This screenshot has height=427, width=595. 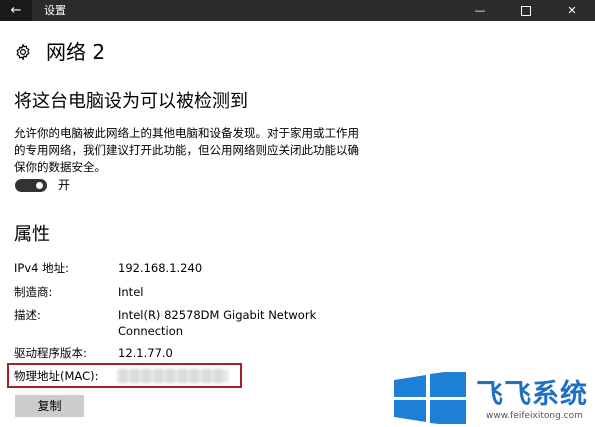 What do you see at coordinates (50, 353) in the screenshot?
I see `driver-version-label: 驱动程序版本:` at bounding box center [50, 353].